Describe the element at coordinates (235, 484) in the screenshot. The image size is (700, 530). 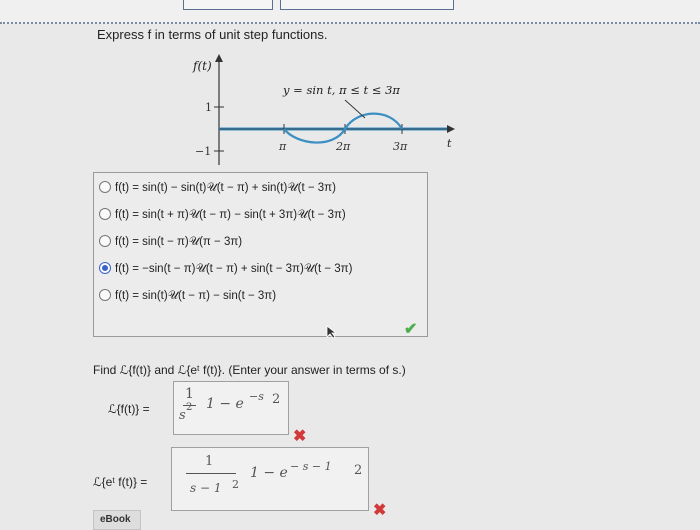
I see `answer2-den-exponent: 2` at that location.